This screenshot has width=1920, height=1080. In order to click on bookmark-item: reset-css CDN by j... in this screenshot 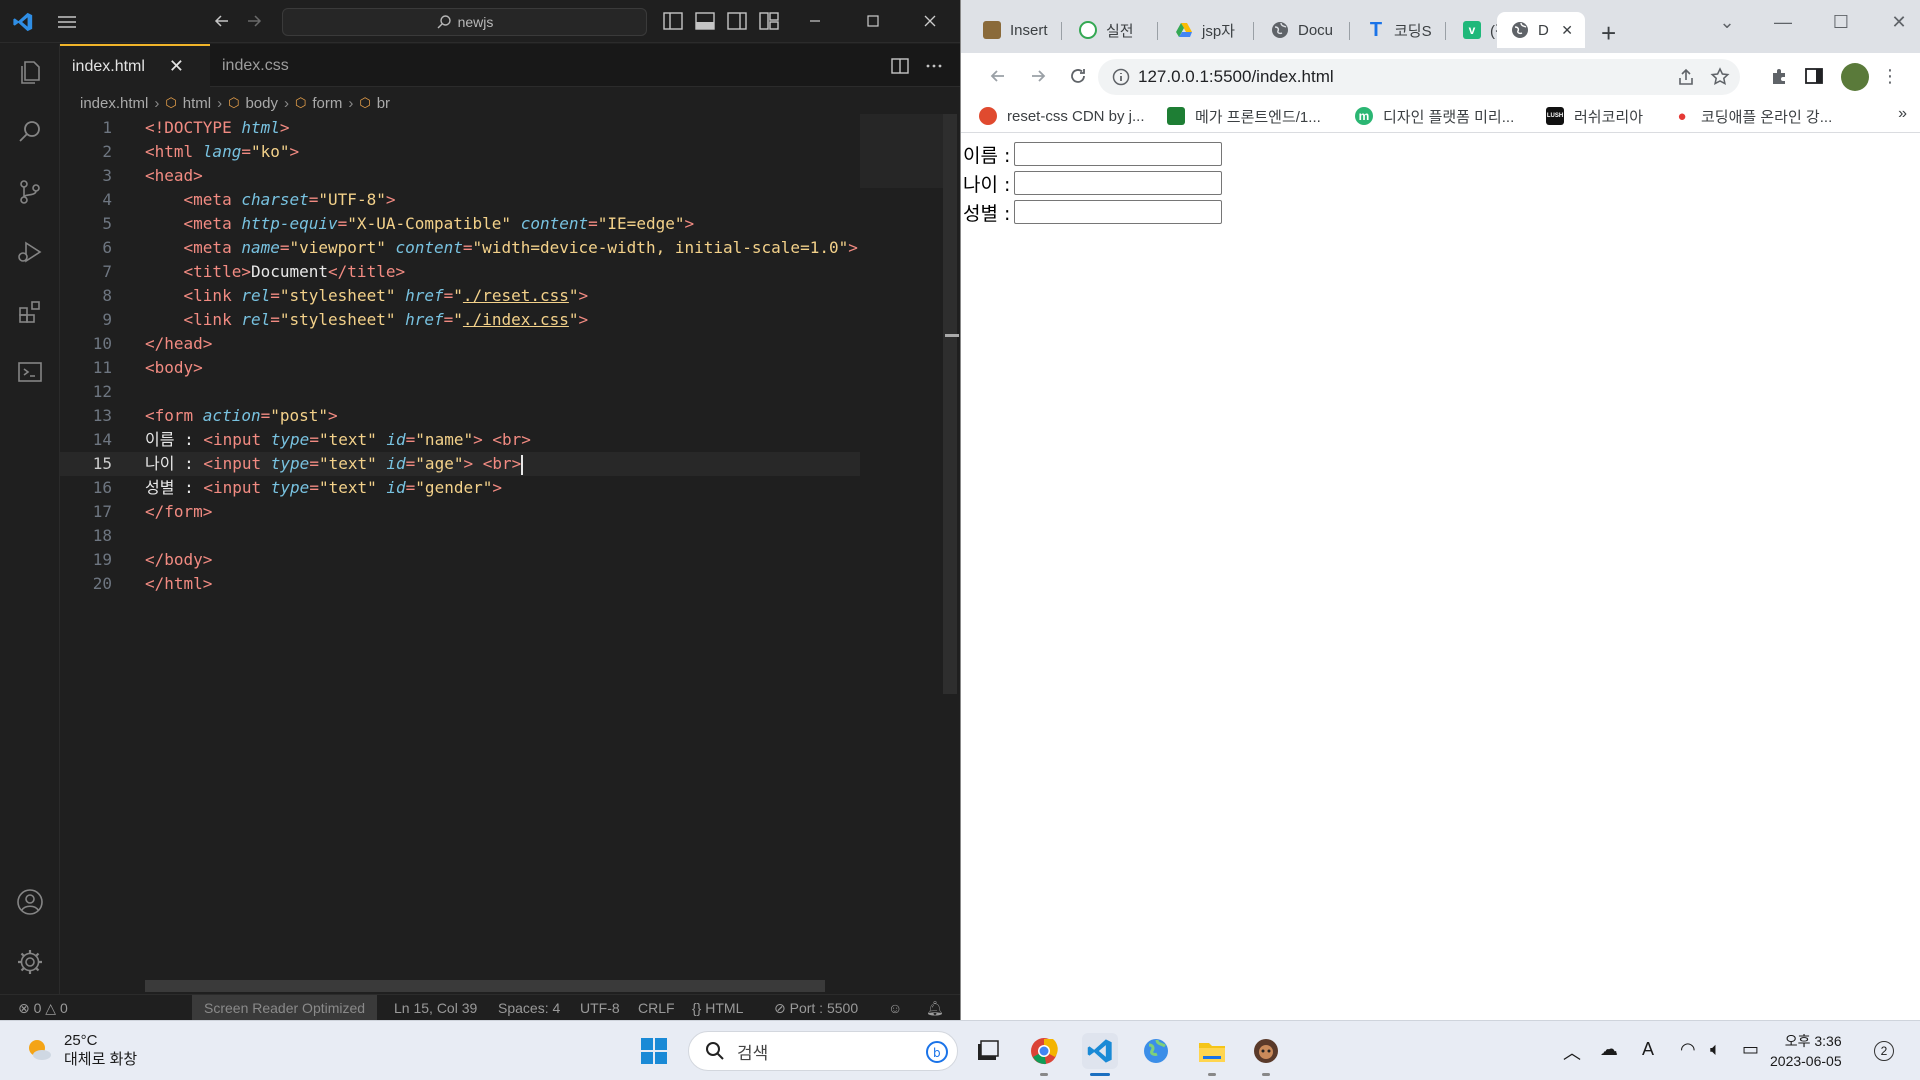, I will do `click(1062, 116)`.